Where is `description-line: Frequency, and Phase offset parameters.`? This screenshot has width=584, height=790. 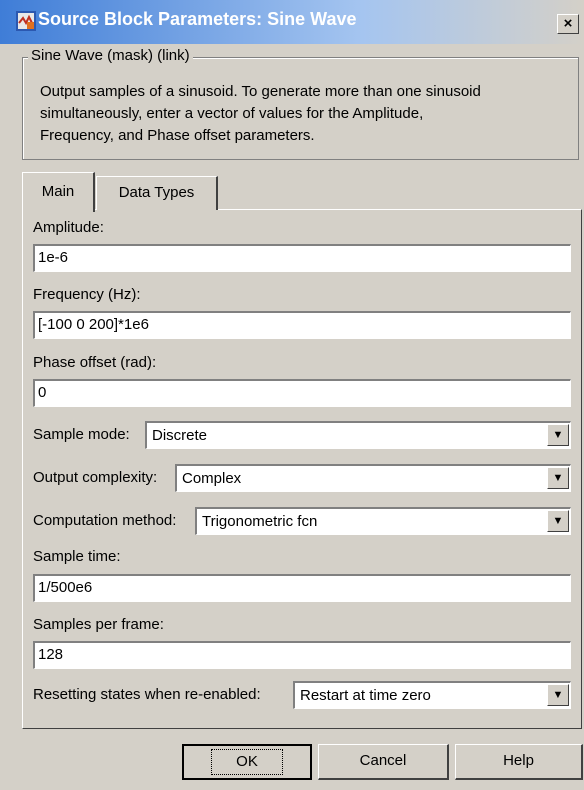 description-line: Frequency, and Phase offset parameters. is located at coordinates (177, 135).